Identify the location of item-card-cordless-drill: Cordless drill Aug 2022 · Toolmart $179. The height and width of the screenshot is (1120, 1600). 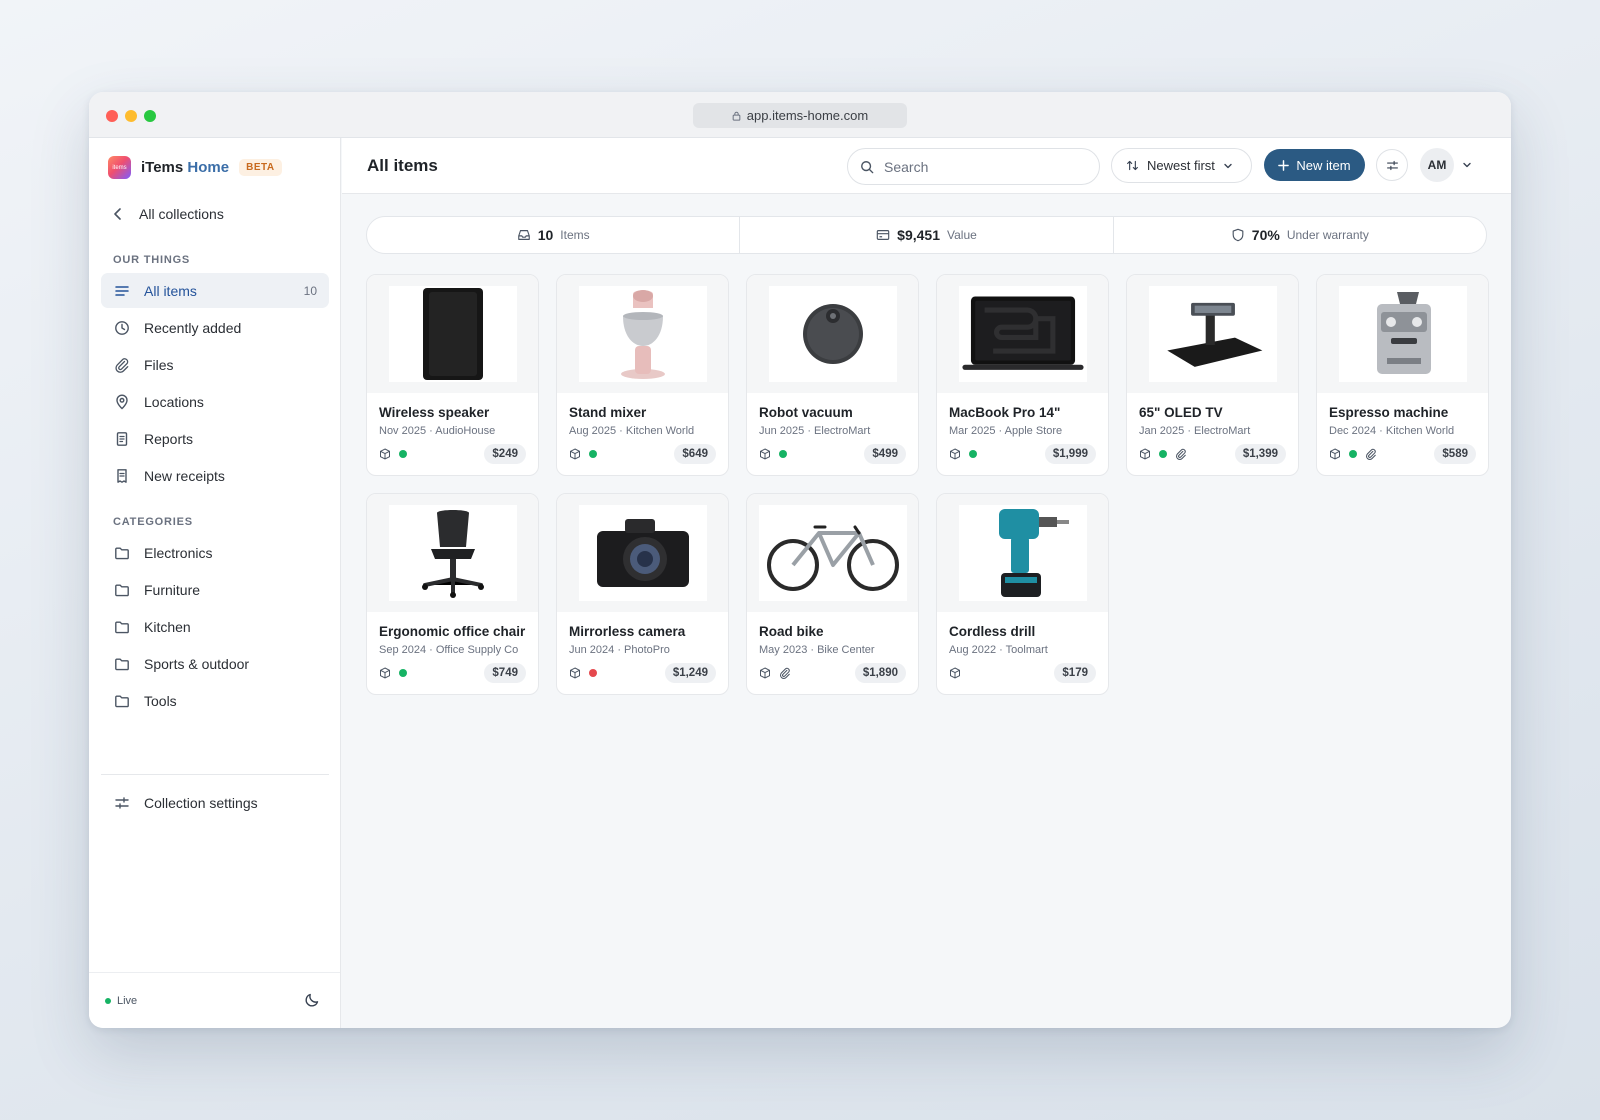
(1022, 594).